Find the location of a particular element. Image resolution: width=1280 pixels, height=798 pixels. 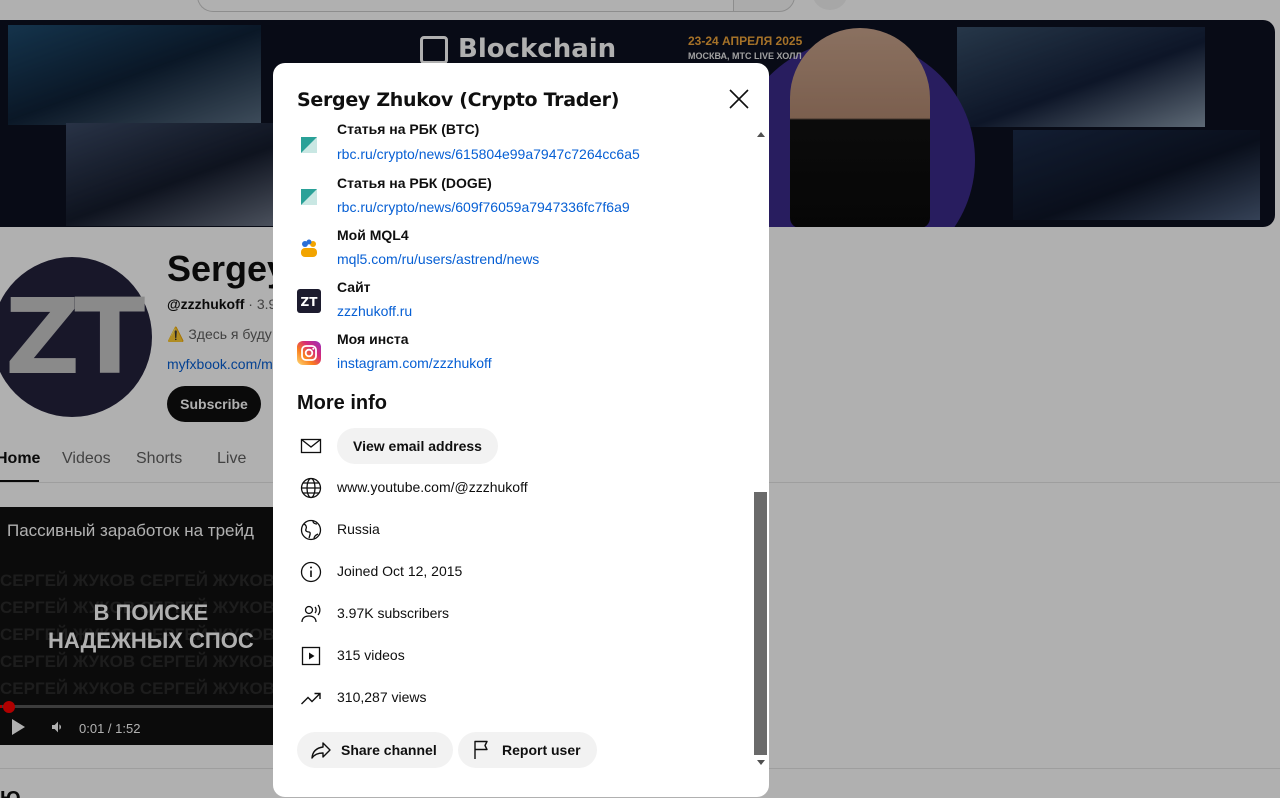

videos-row: 315 videos is located at coordinates (517, 656).